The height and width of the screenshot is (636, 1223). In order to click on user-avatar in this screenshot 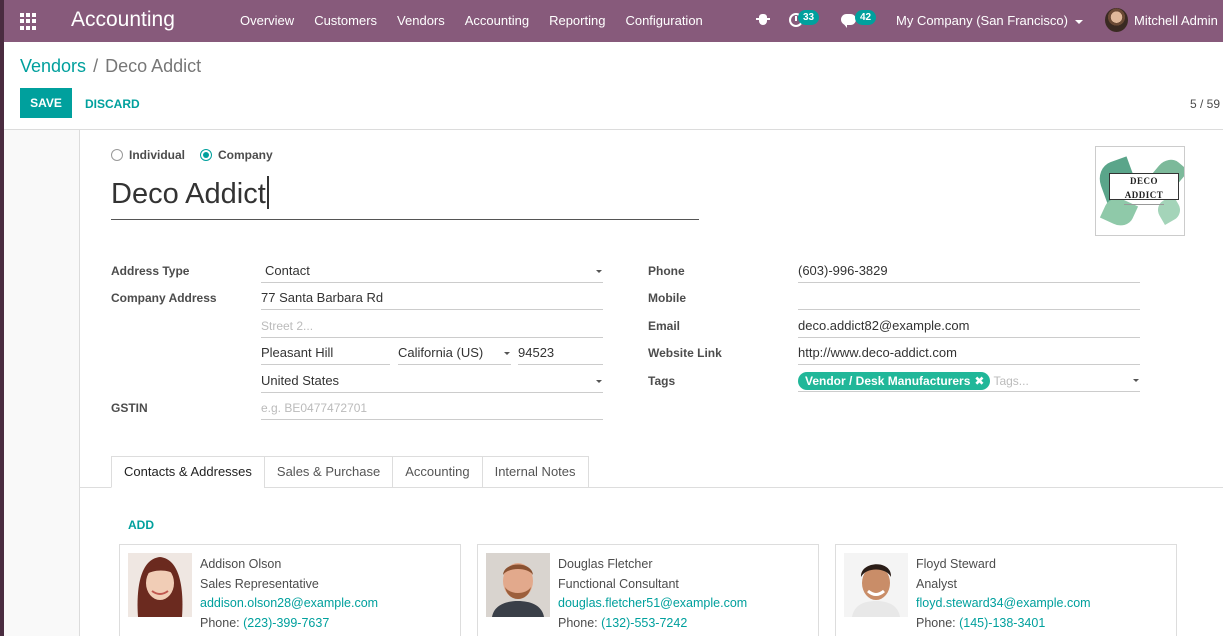, I will do `click(1116, 20)`.